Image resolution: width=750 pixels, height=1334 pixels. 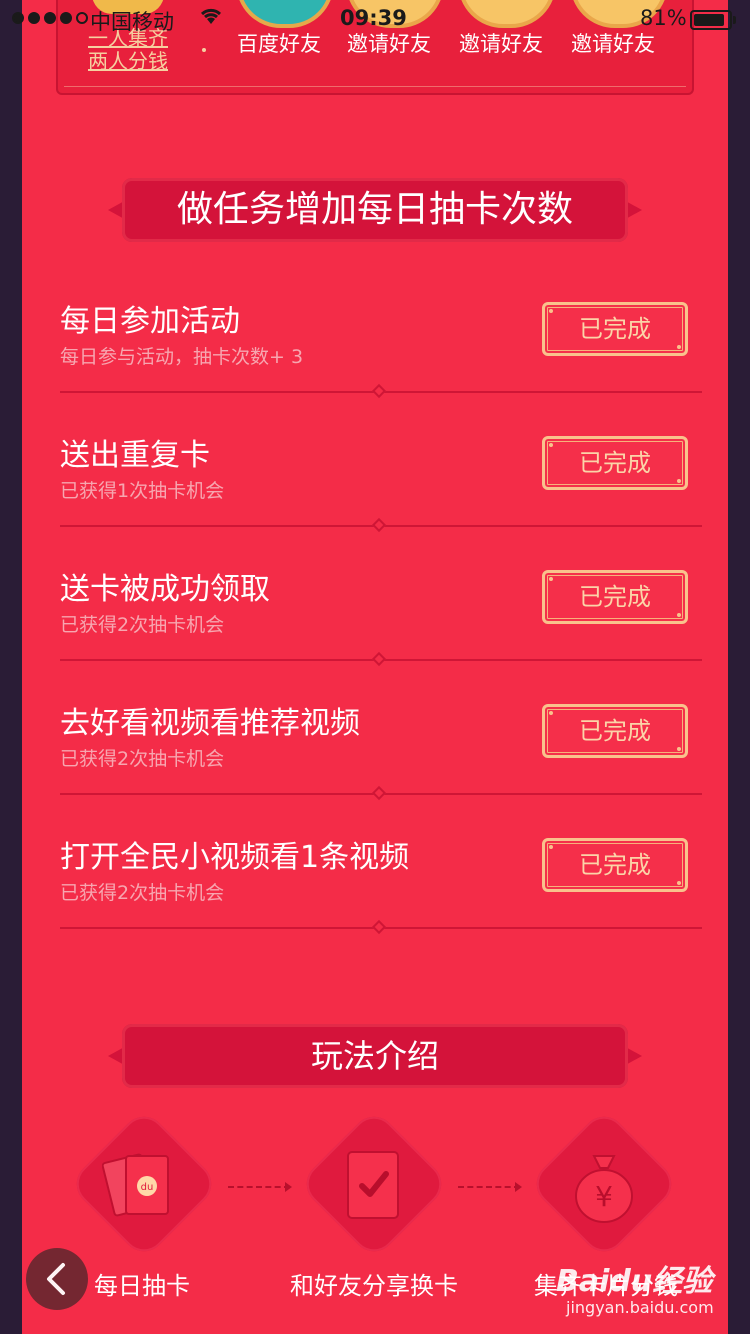 I want to click on money-bag-icon: ¥, so click(x=604, y=1189).